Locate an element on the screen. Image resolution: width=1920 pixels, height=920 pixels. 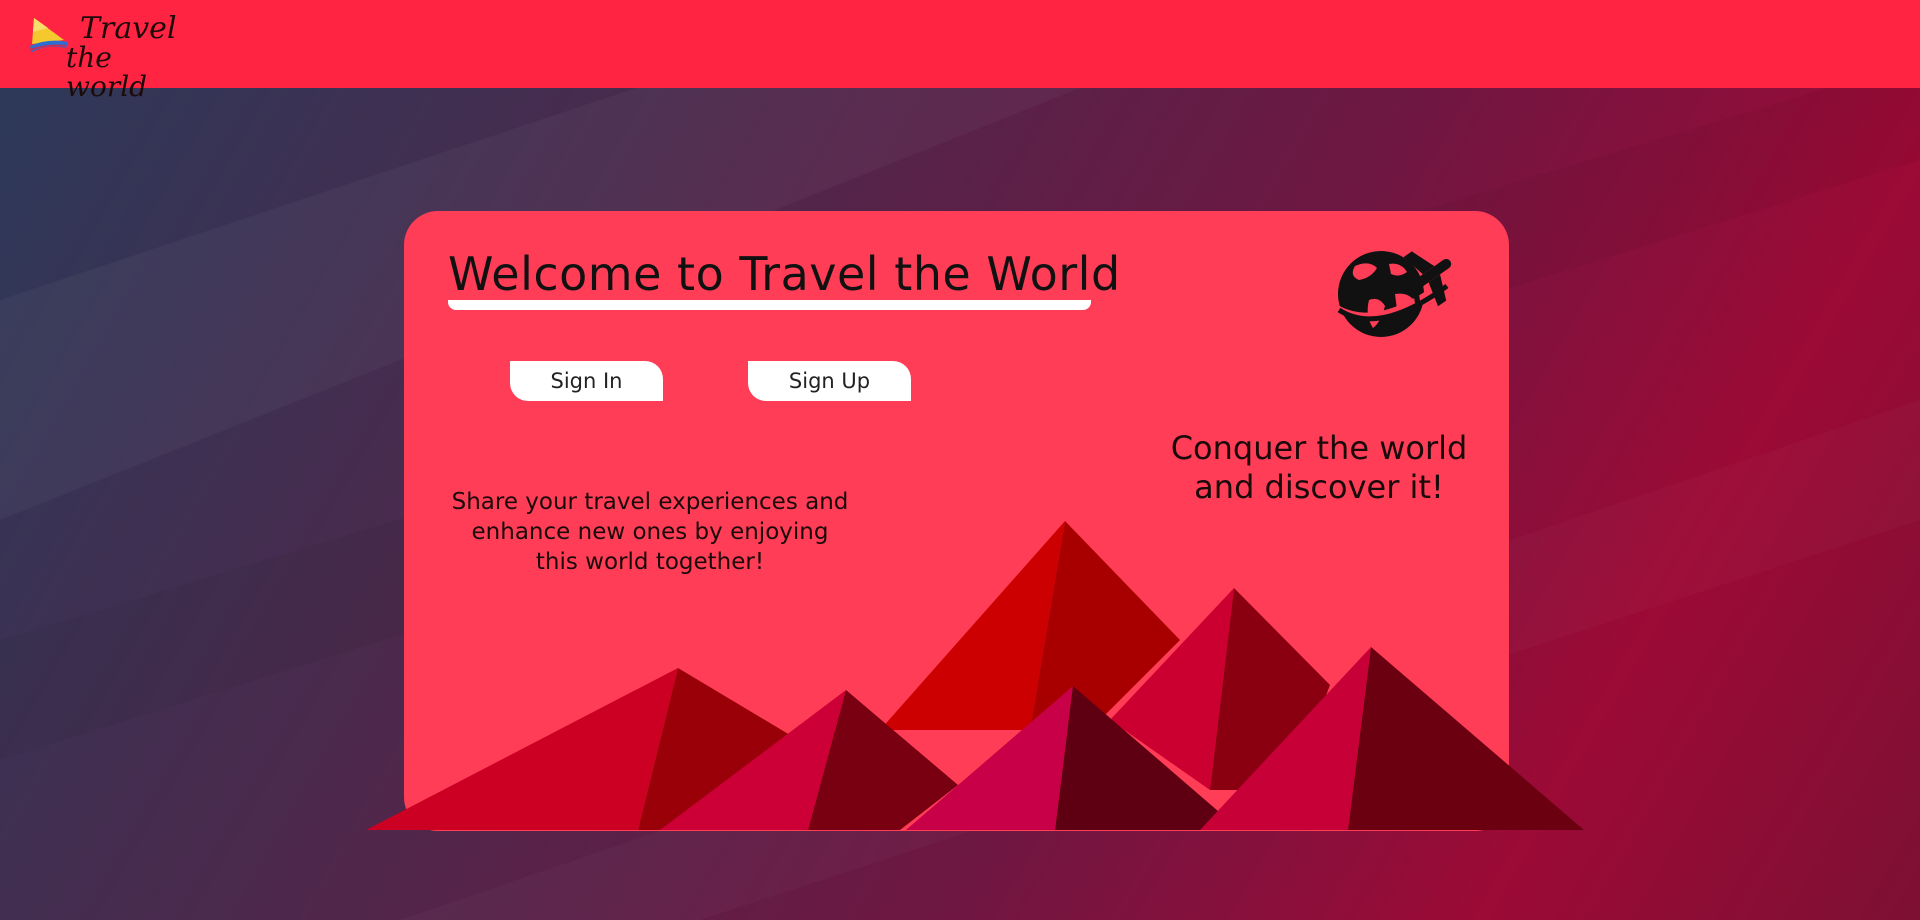
title-underline is located at coordinates (769, 305).